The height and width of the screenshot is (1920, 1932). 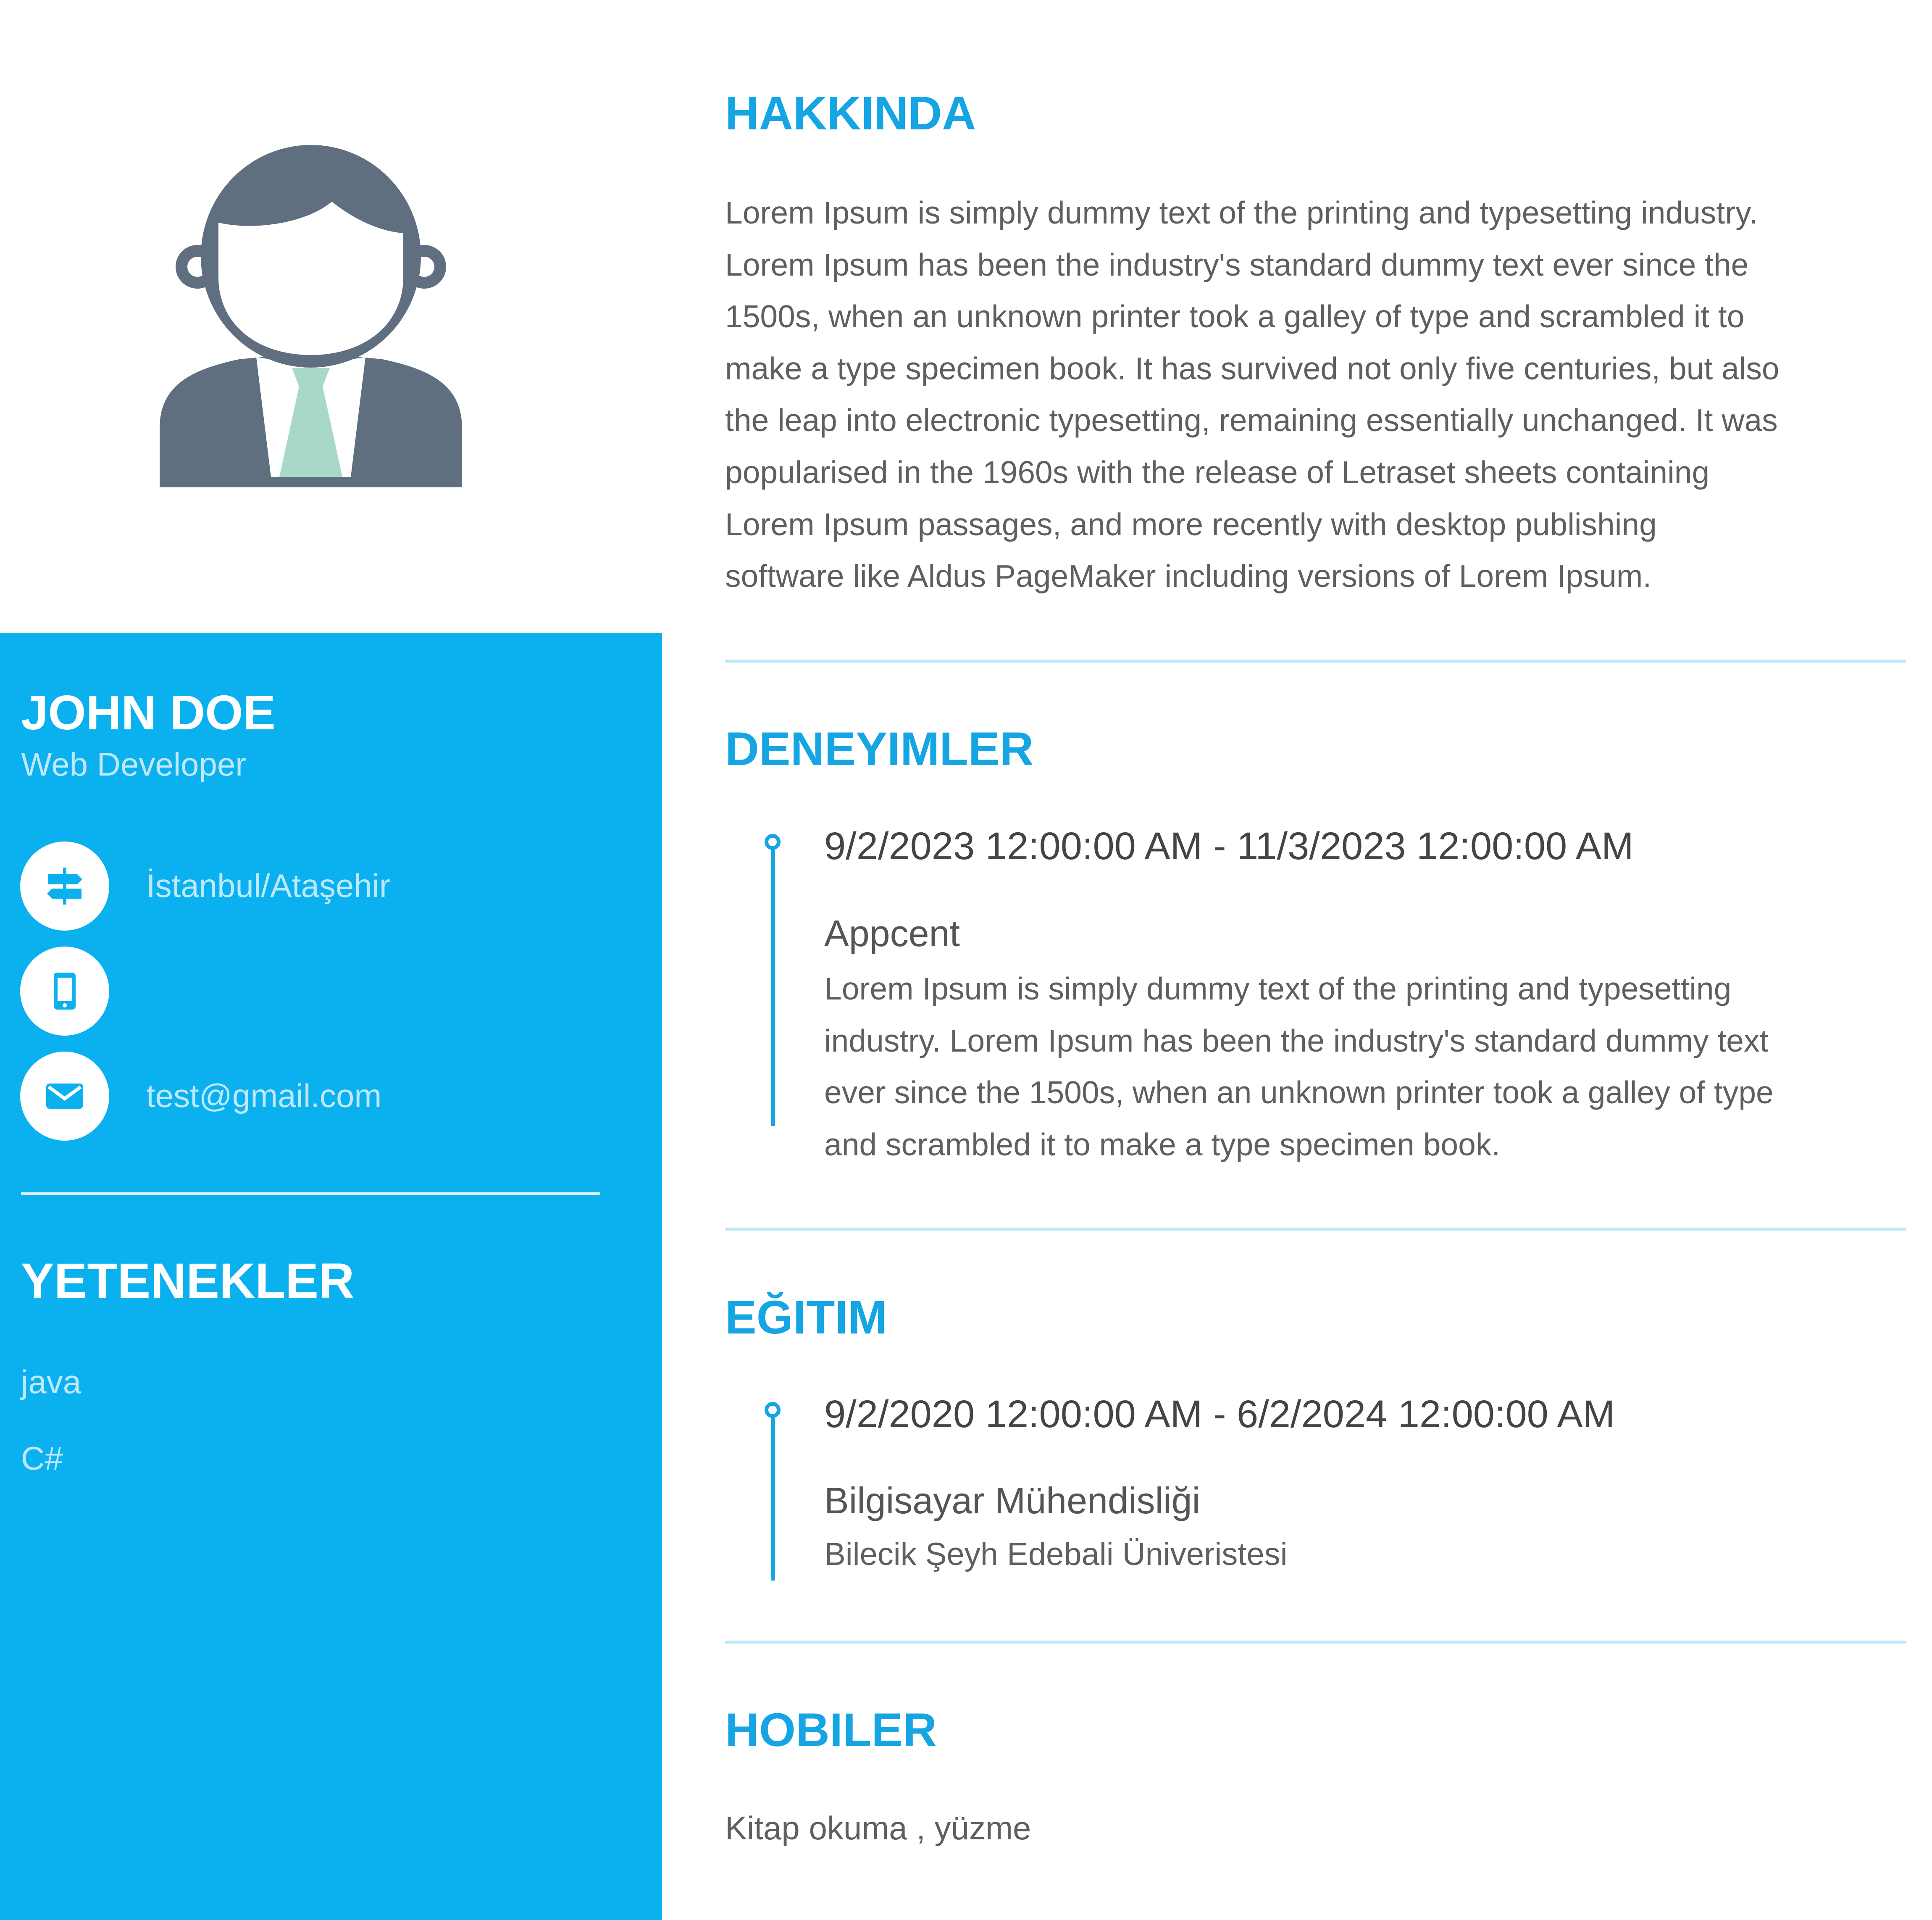 What do you see at coordinates (1012, 1500) in the screenshot?
I see `education-degree: Bilgisayar Mühendisliği` at bounding box center [1012, 1500].